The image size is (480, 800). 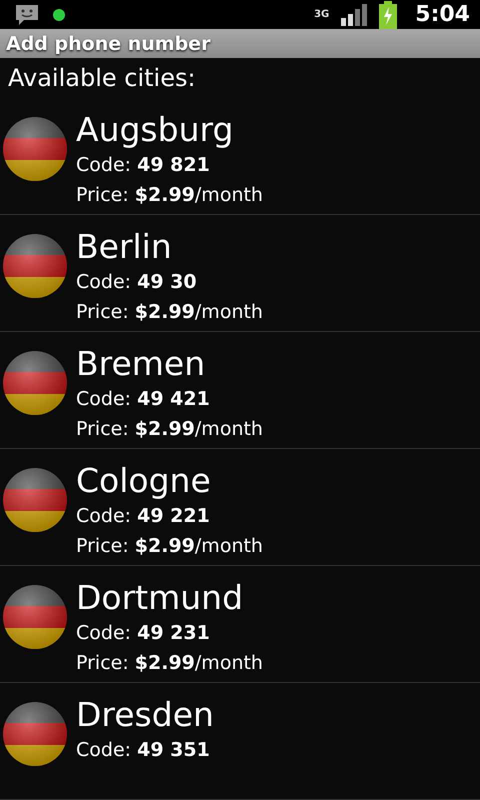 What do you see at coordinates (442, 15) in the screenshot?
I see `clock: 5:04` at bounding box center [442, 15].